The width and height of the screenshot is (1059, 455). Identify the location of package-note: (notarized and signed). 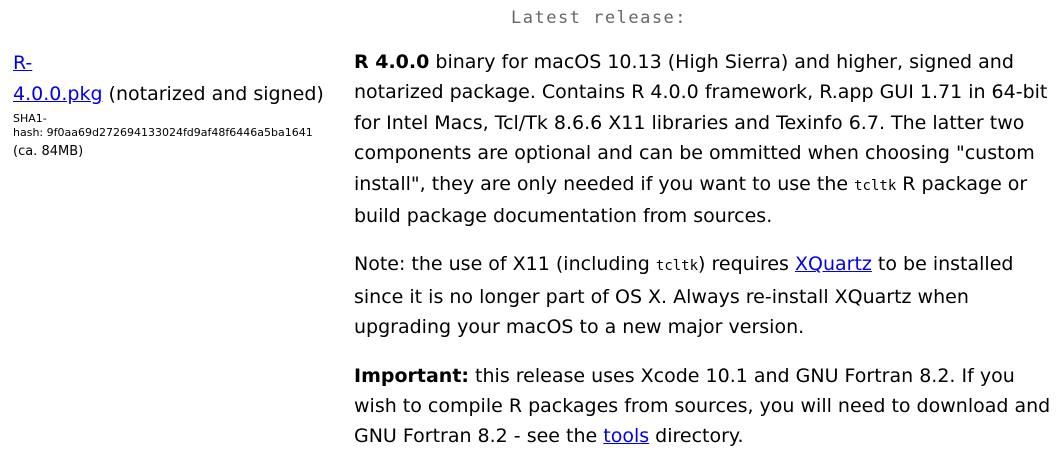
(213, 94).